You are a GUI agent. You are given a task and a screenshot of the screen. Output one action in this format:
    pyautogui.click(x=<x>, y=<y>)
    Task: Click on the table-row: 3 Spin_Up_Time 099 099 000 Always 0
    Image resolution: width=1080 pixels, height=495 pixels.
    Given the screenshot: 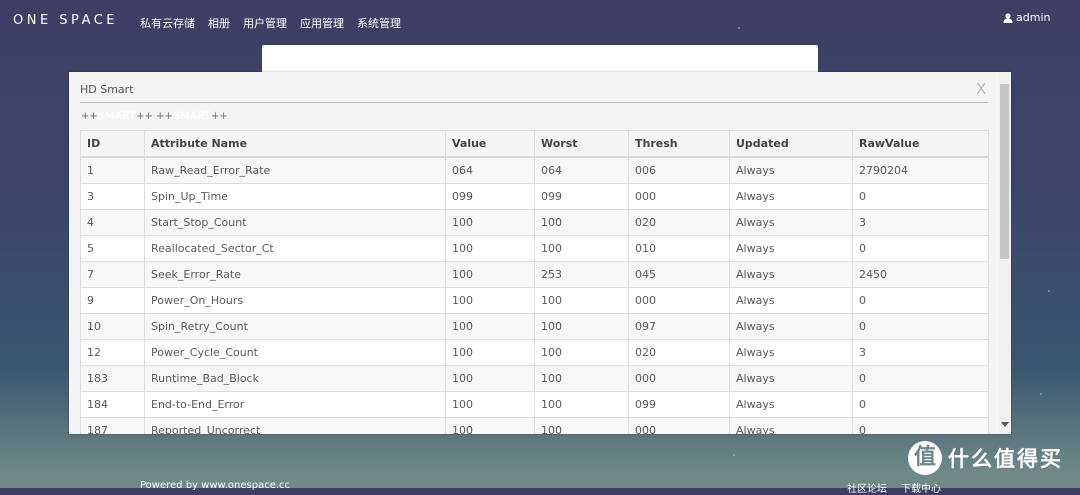 What is the action you would take?
    pyautogui.click(x=534, y=196)
    